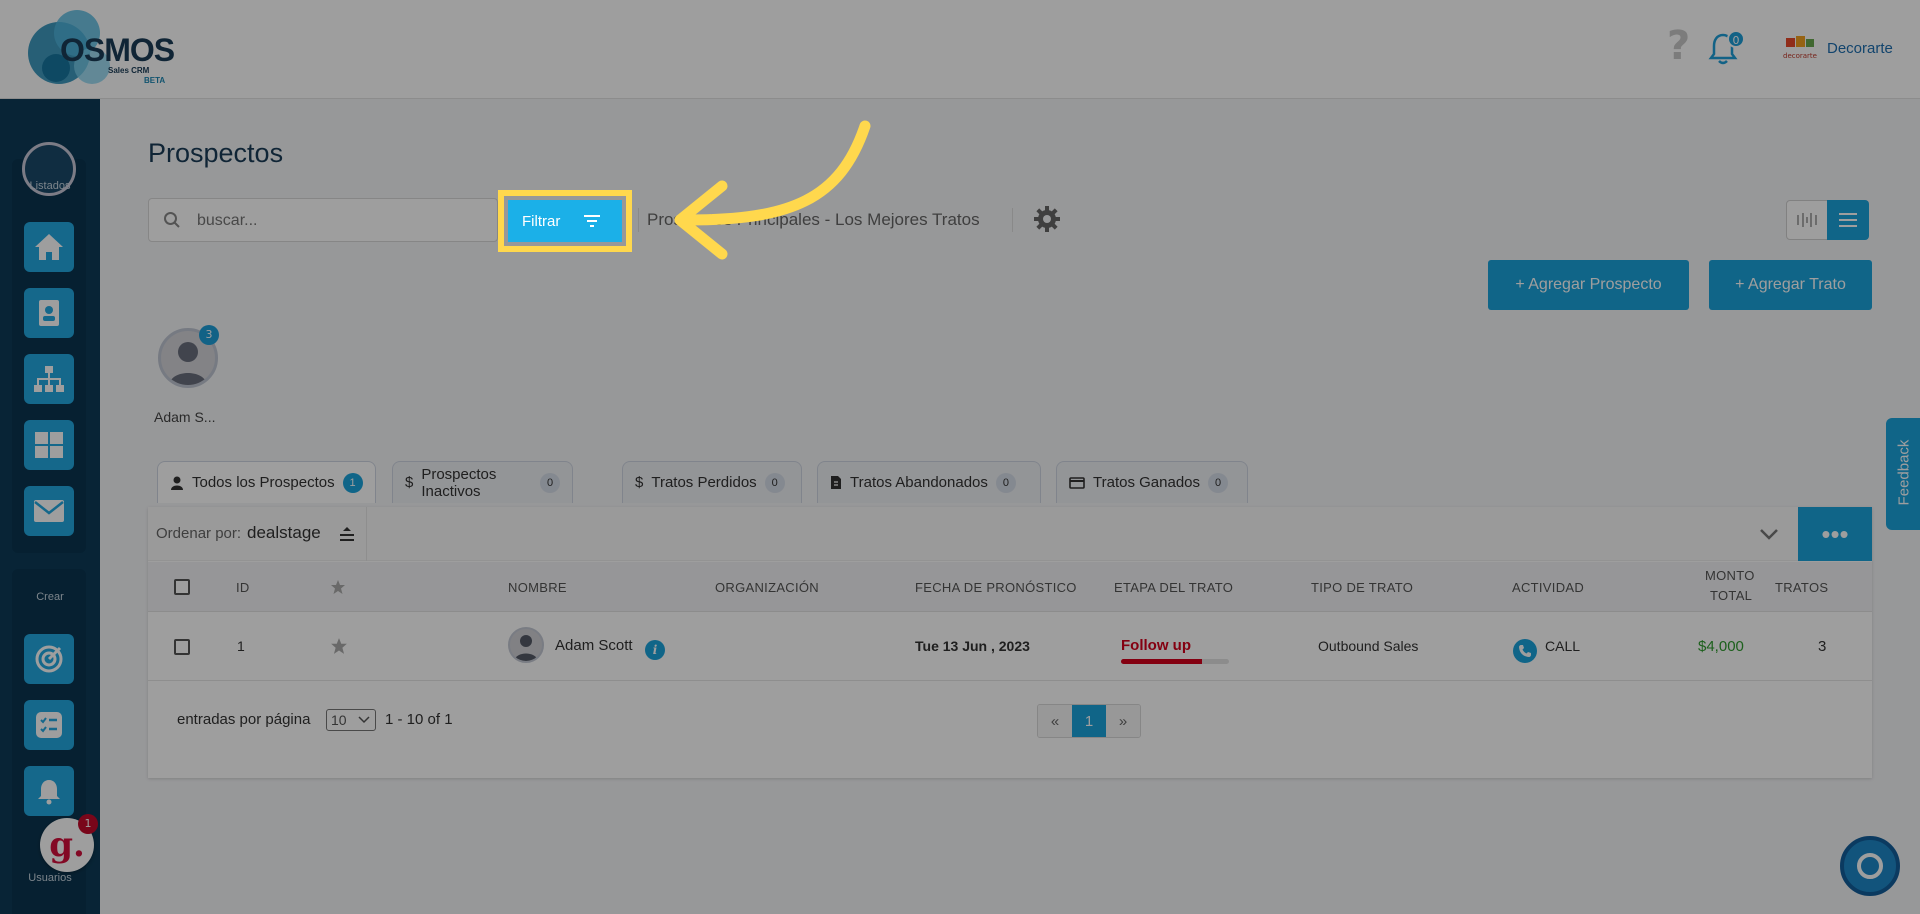 The image size is (1920, 914). What do you see at coordinates (767, 587) in the screenshot?
I see `column-organization: ORGANIZACIÓN` at bounding box center [767, 587].